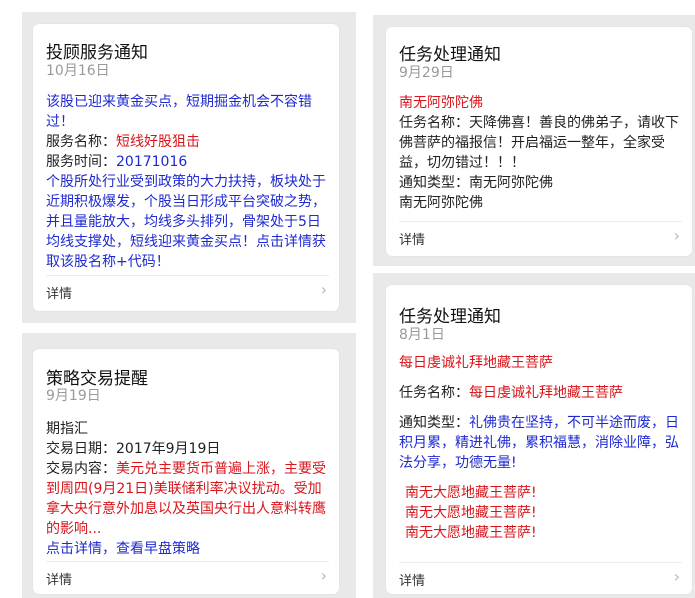 Image resolution: width=695 pixels, height=598 pixels. I want to click on greeting-text: 南无阿弥陀佛, so click(441, 103).